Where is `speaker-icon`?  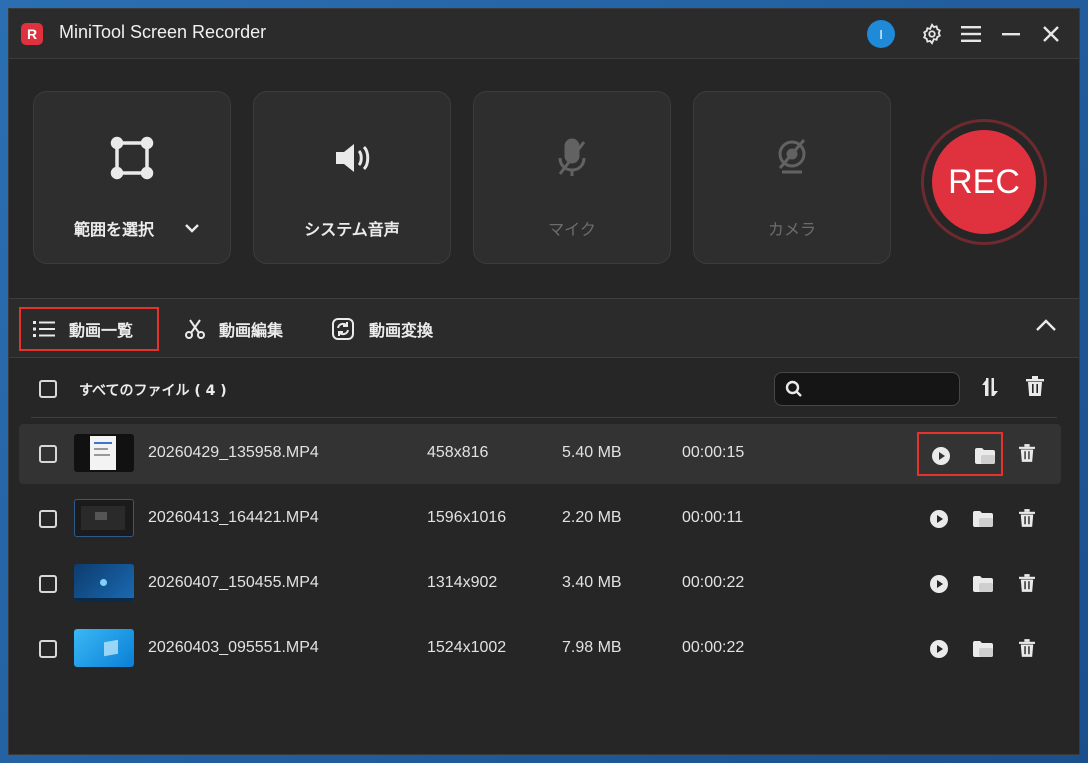
speaker-icon is located at coordinates (352, 159).